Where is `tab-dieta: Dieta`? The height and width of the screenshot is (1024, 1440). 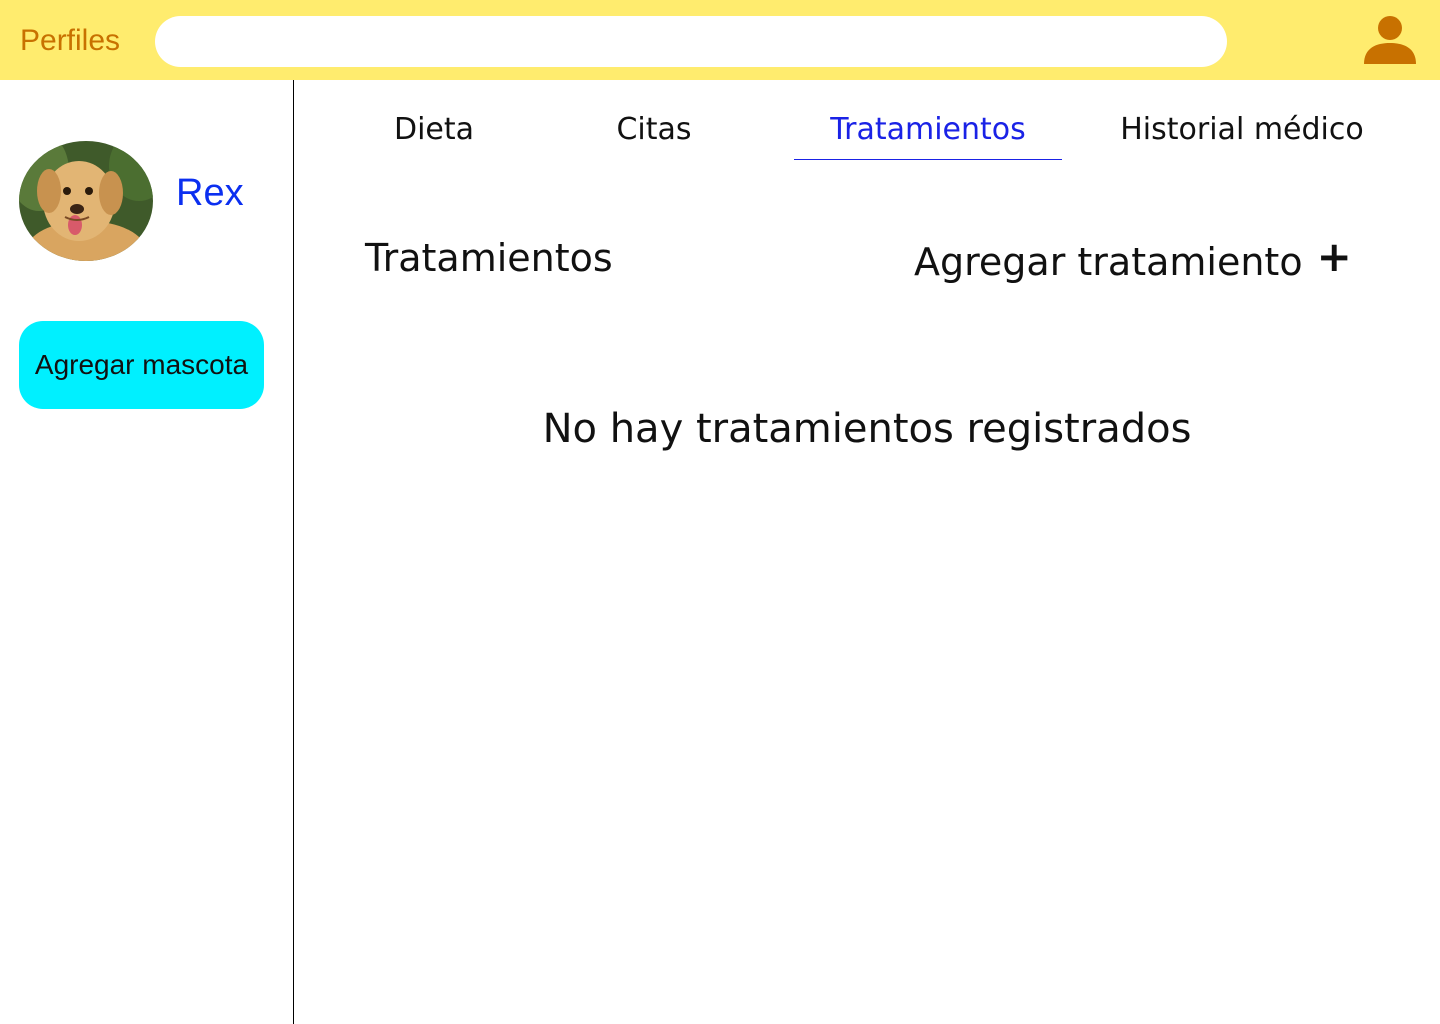 tab-dieta: Dieta is located at coordinates (434, 136).